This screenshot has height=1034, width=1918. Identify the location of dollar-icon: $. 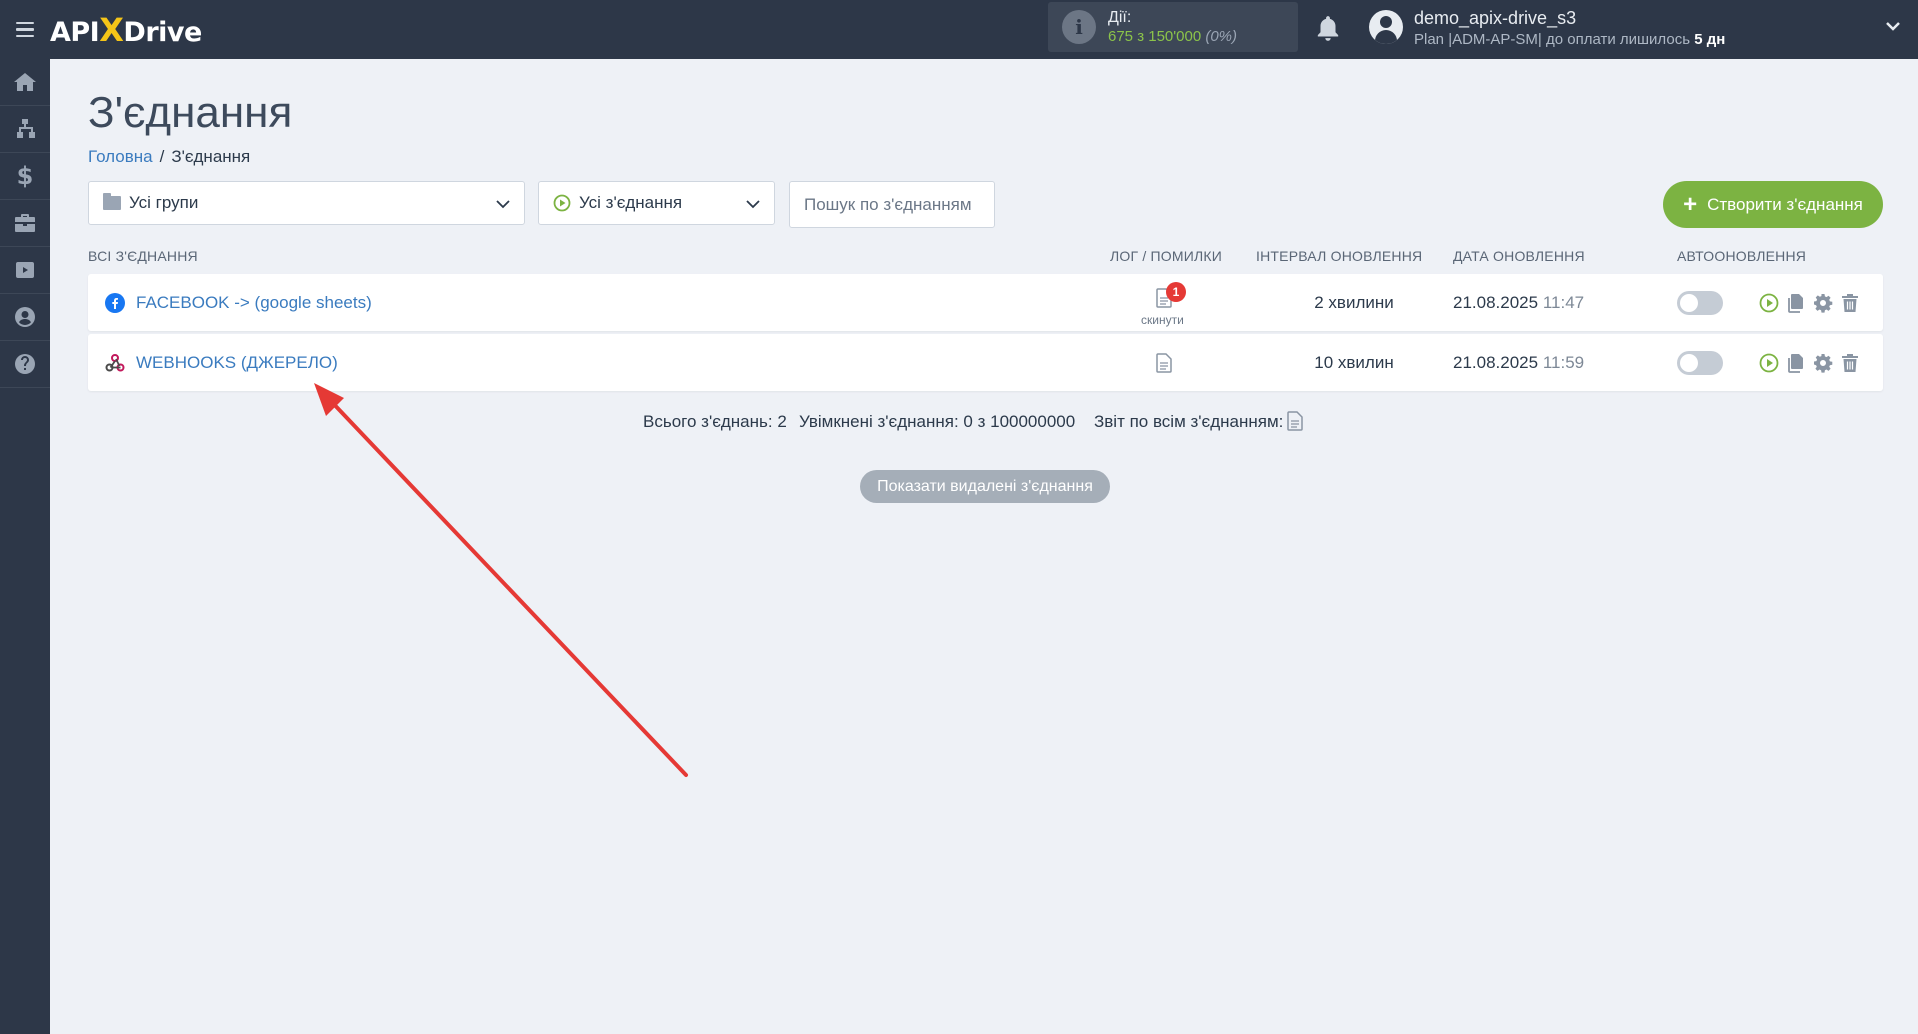
(25, 176).